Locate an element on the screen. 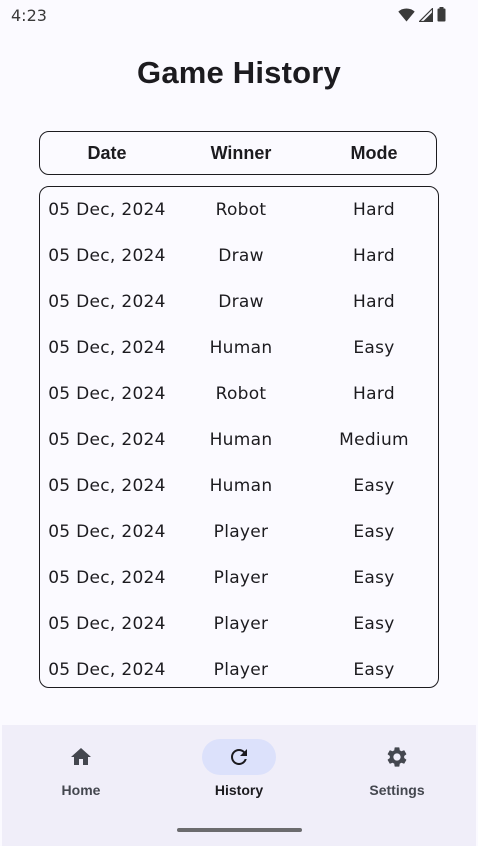 This screenshot has width=478, height=846. refresh-icon is located at coordinates (239, 757).